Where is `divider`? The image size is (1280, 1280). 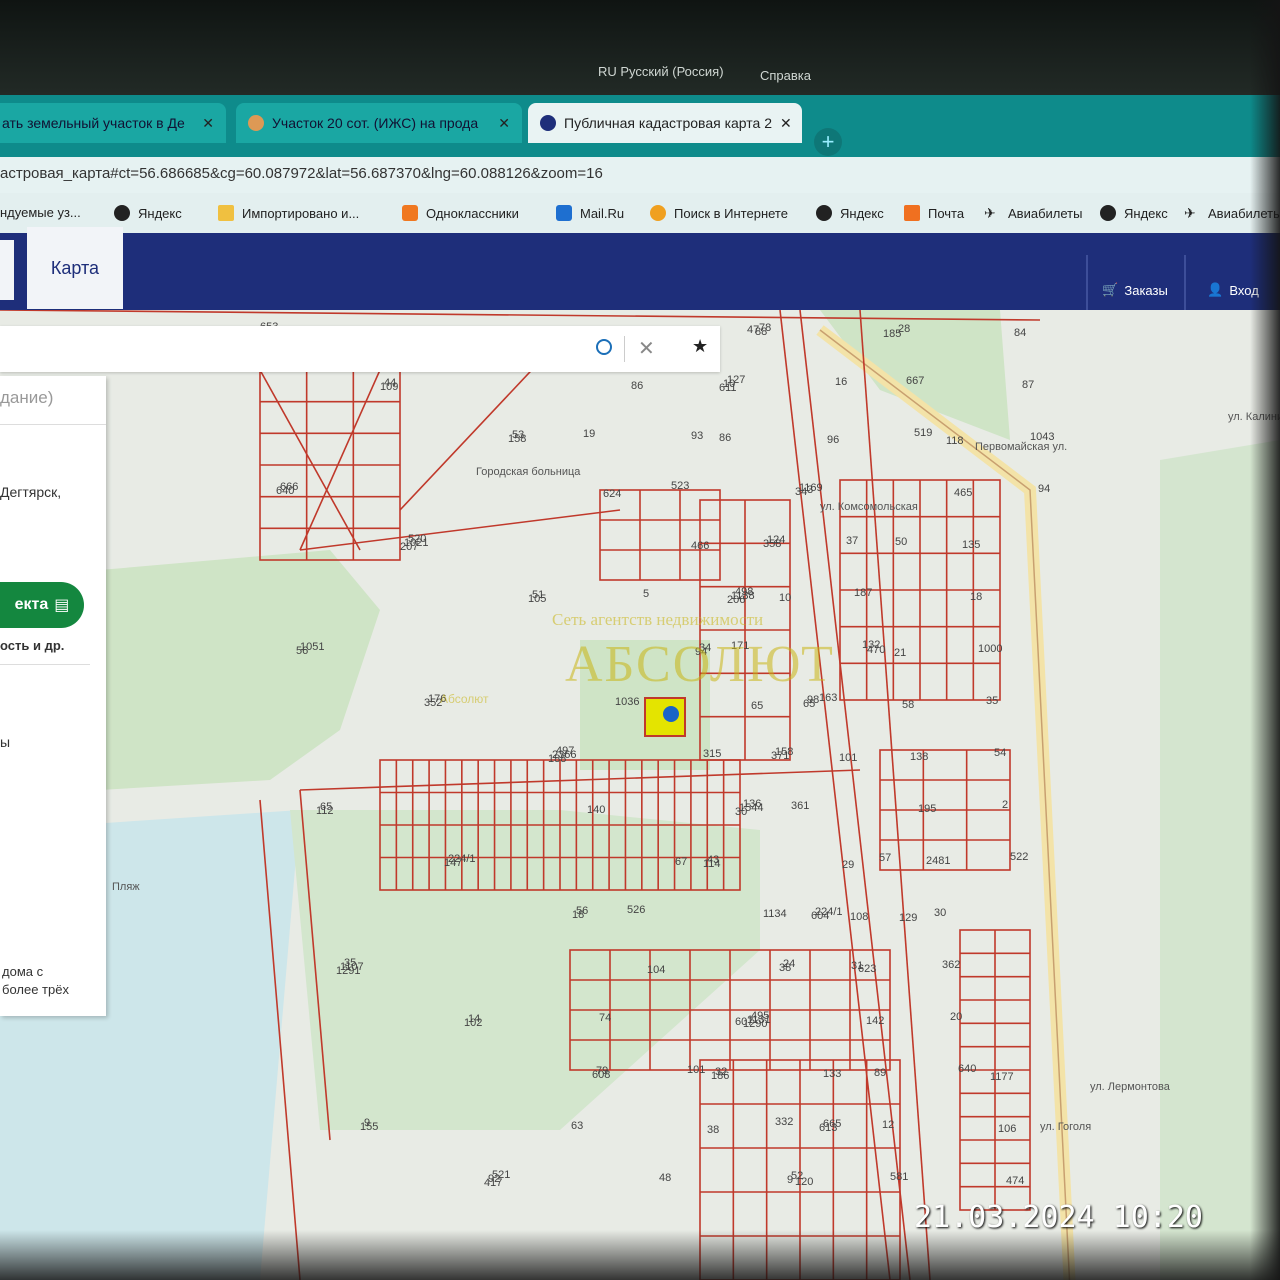
divider is located at coordinates (45, 664).